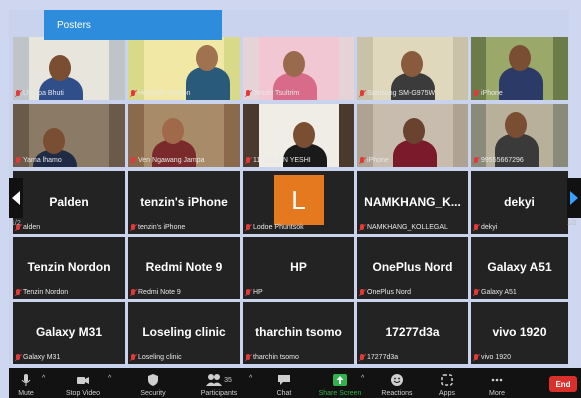  I want to click on participant-name: 17277d3a, so click(383, 357).